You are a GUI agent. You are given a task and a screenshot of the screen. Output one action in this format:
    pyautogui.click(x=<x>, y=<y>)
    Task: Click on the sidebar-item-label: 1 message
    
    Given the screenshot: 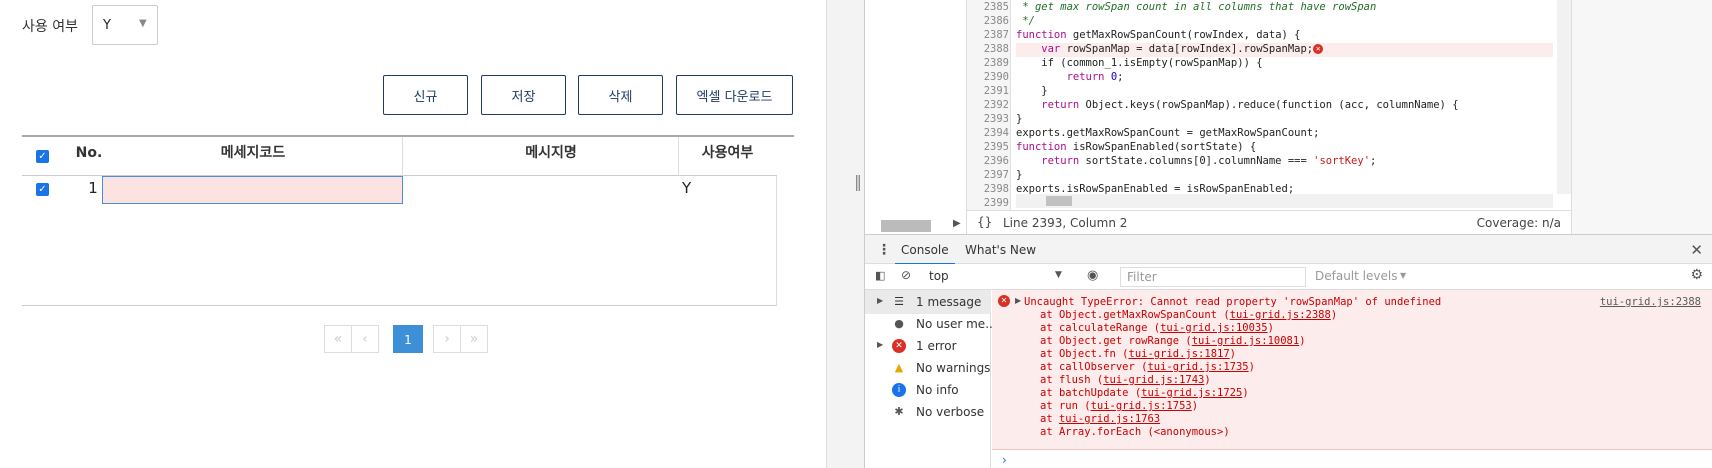 What is the action you would take?
    pyautogui.click(x=949, y=302)
    